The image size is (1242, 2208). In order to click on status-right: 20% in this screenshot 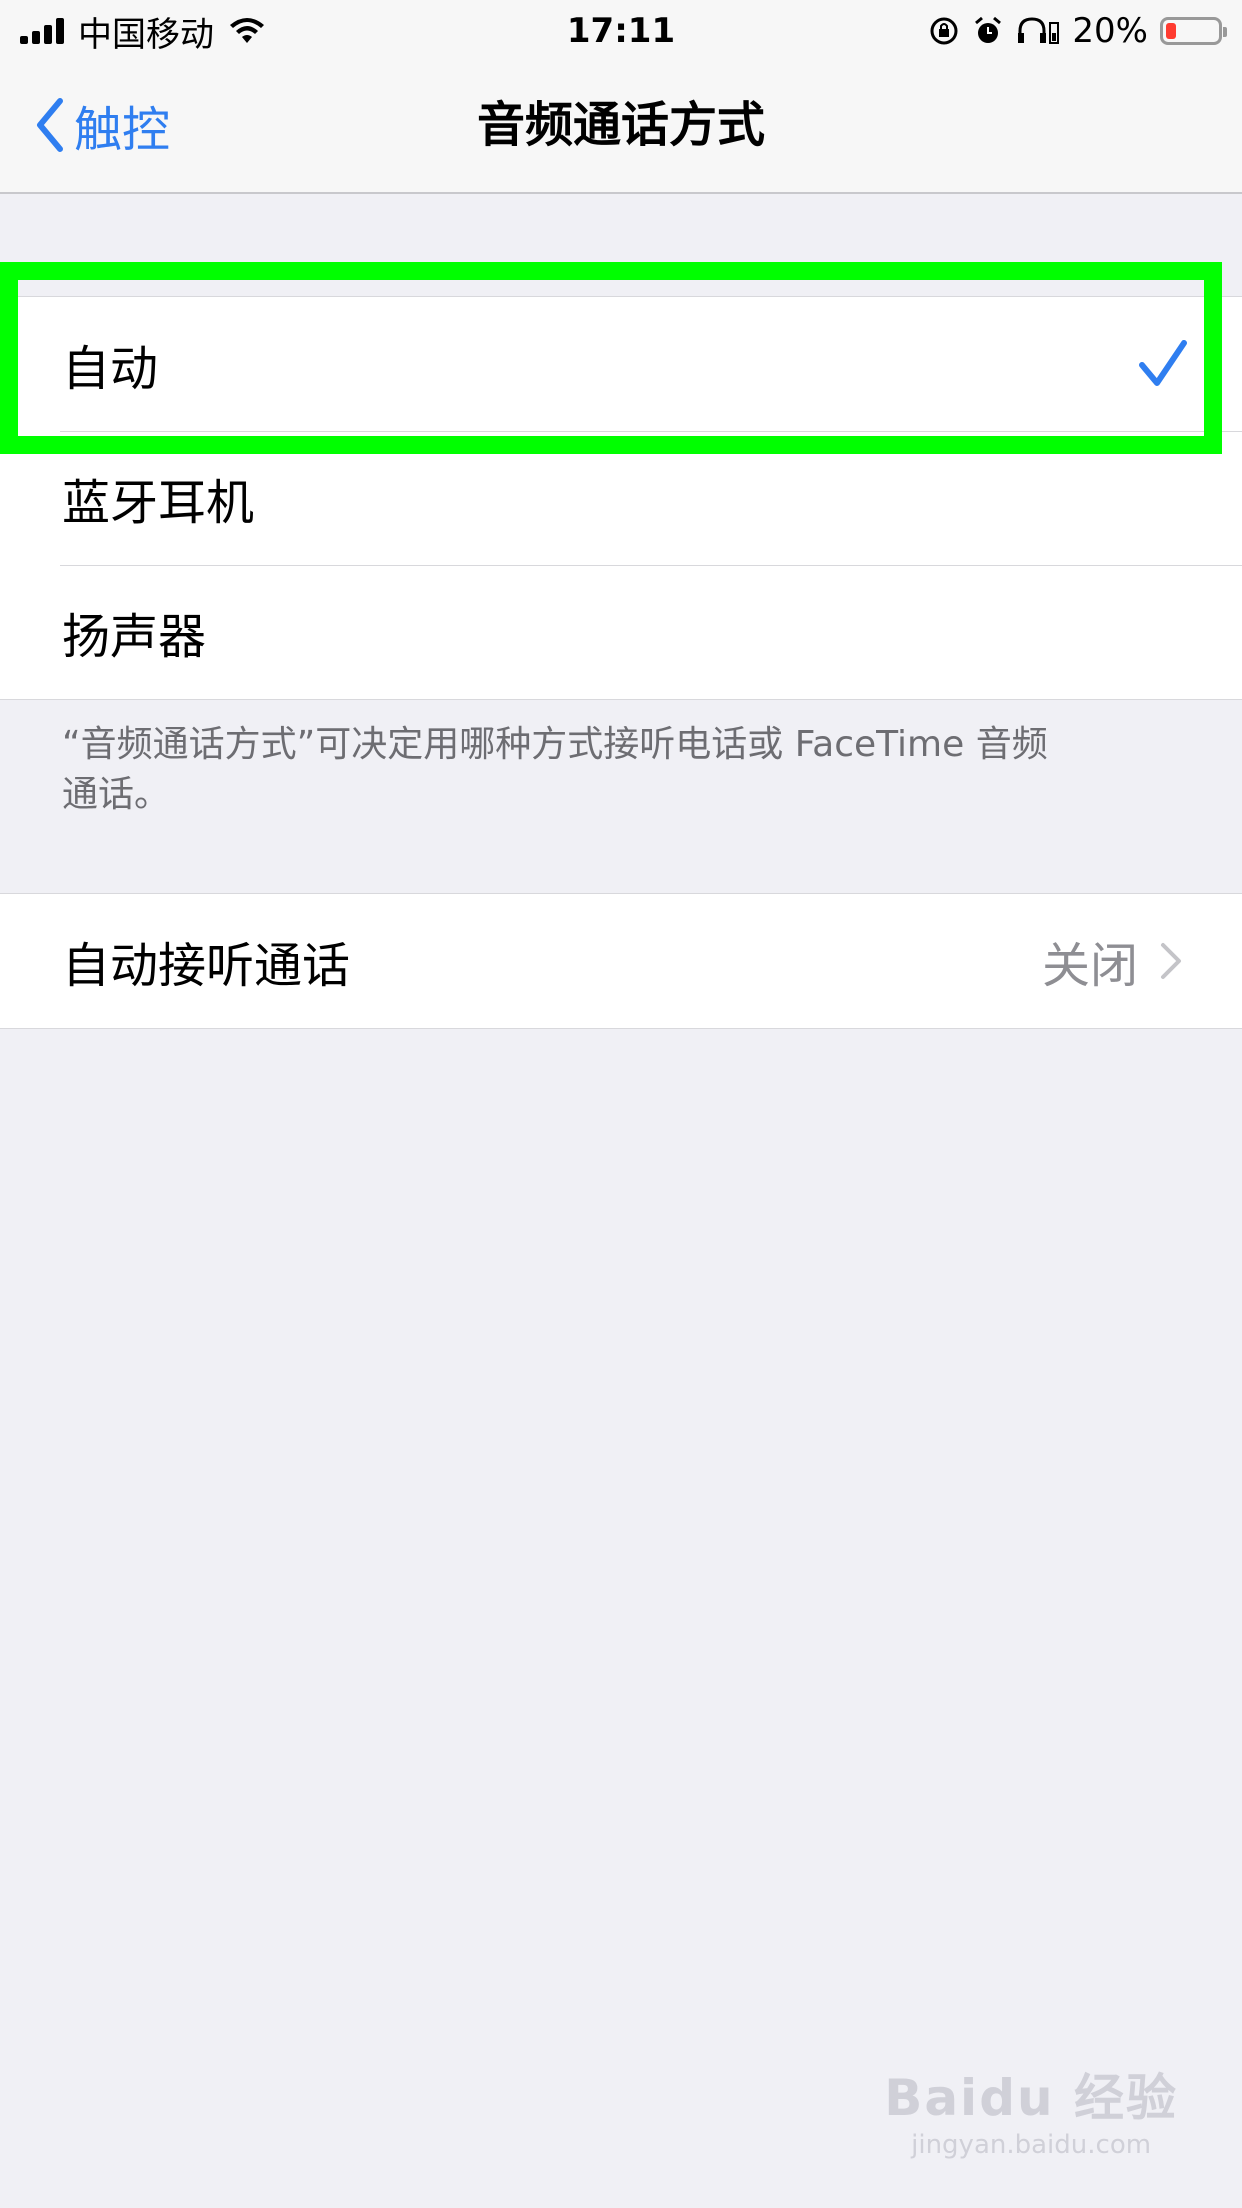, I will do `click(1077, 31)`.